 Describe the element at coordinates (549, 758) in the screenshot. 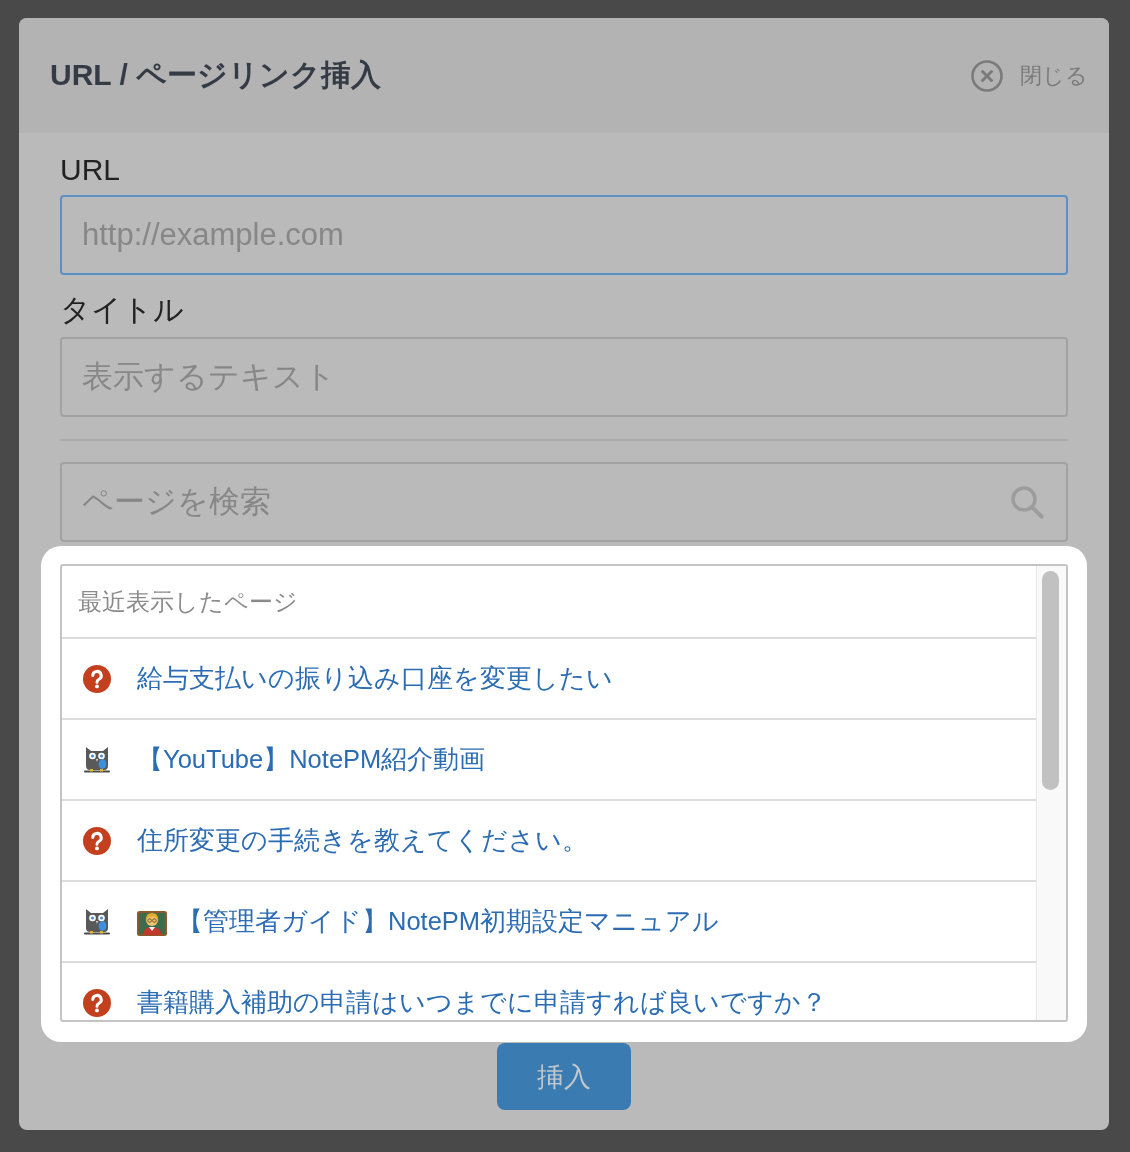

I see `page-list-item: 【YouTube】NotePM紹介動画` at that location.